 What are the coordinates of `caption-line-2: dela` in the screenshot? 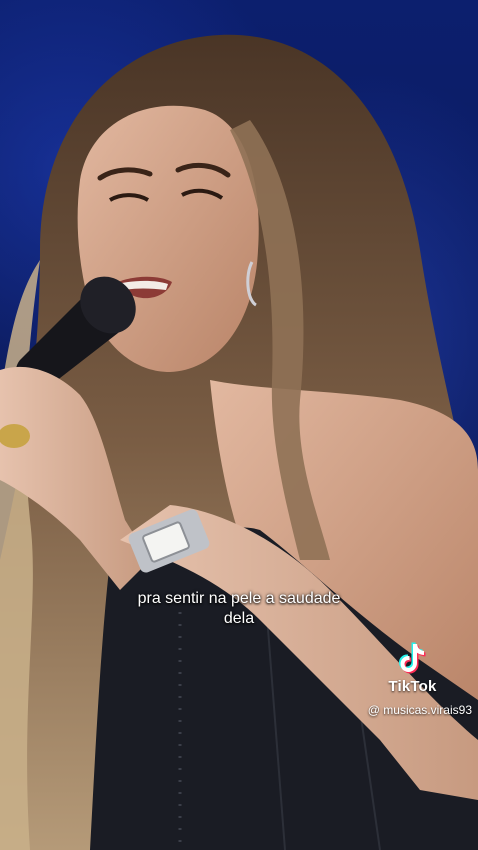 It's located at (239, 618).